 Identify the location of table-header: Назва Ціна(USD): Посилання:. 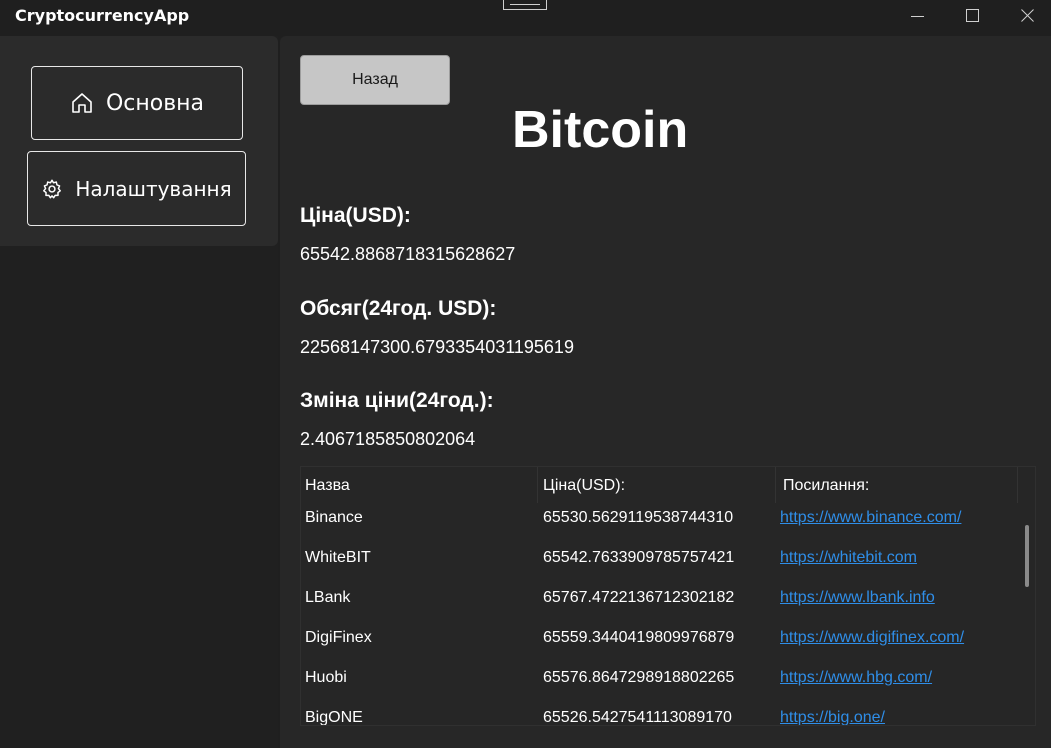
(668, 485).